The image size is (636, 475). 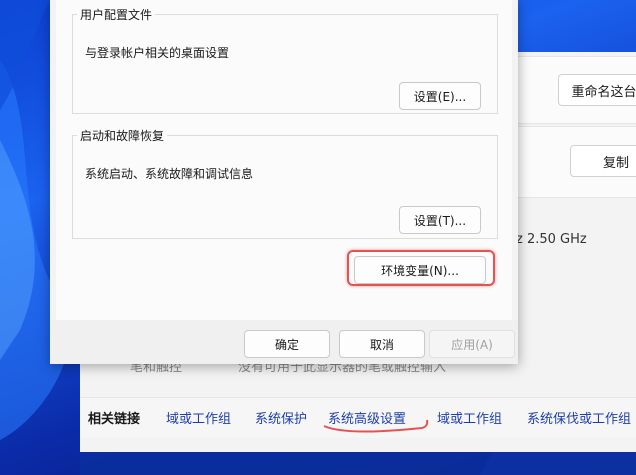 I want to click on ok-button: 确定, so click(x=287, y=344).